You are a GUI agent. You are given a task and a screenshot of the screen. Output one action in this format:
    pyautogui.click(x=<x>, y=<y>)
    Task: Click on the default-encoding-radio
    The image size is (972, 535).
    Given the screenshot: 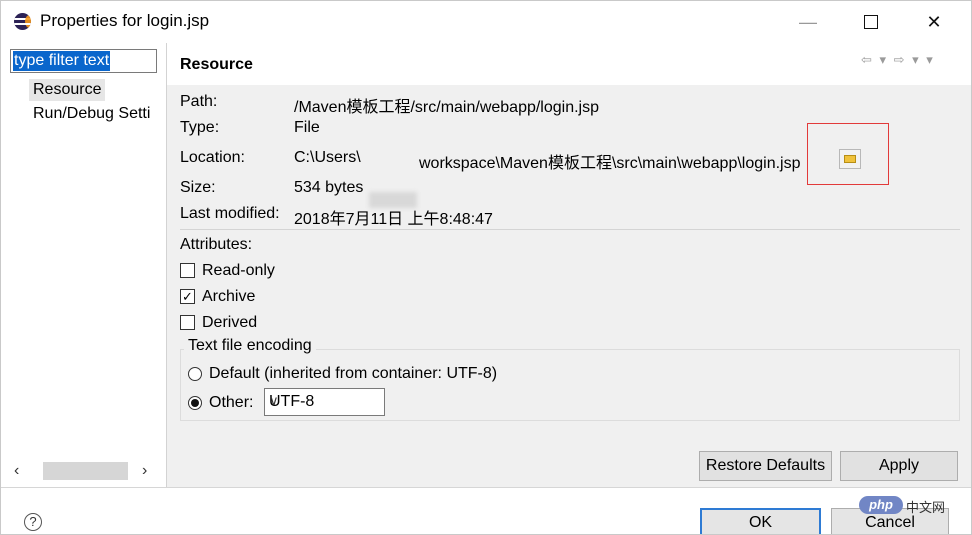 What is the action you would take?
    pyautogui.click(x=195, y=374)
    